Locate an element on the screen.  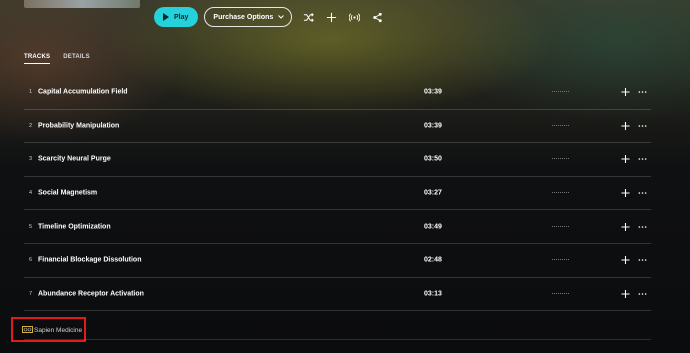
track-row: 4 Social Magnetism 03:27 is located at coordinates (337, 194).